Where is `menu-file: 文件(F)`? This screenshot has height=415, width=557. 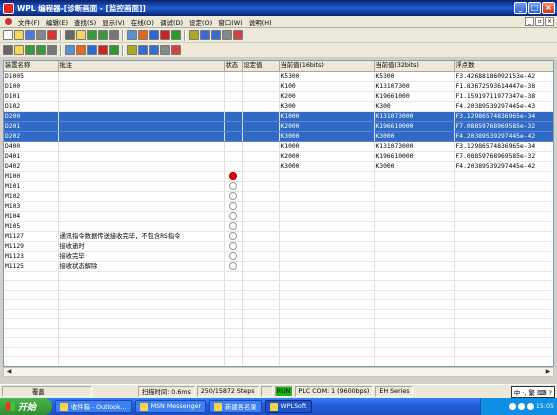 menu-file: 文件(F) is located at coordinates (29, 22).